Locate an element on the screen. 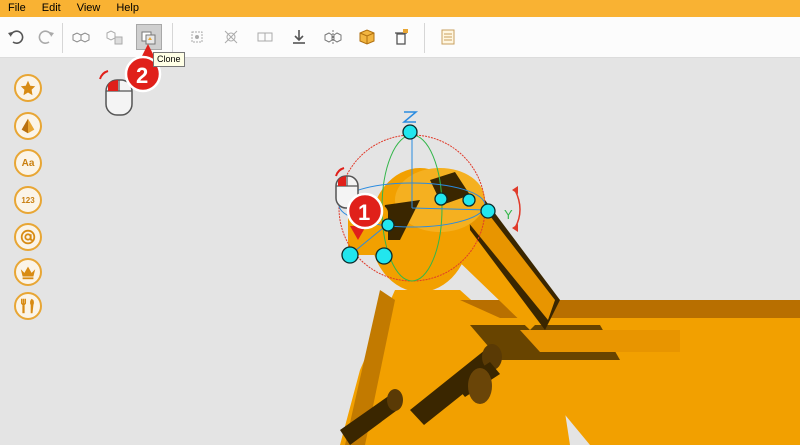  mirror-button is located at coordinates (333, 37).